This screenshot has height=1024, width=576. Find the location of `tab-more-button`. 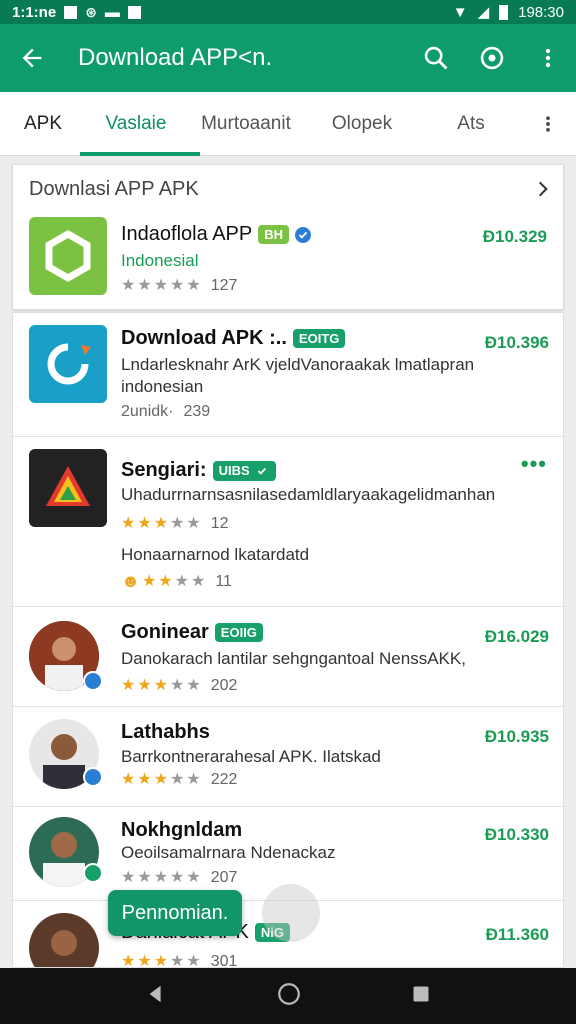

tab-more-button is located at coordinates (548, 124).